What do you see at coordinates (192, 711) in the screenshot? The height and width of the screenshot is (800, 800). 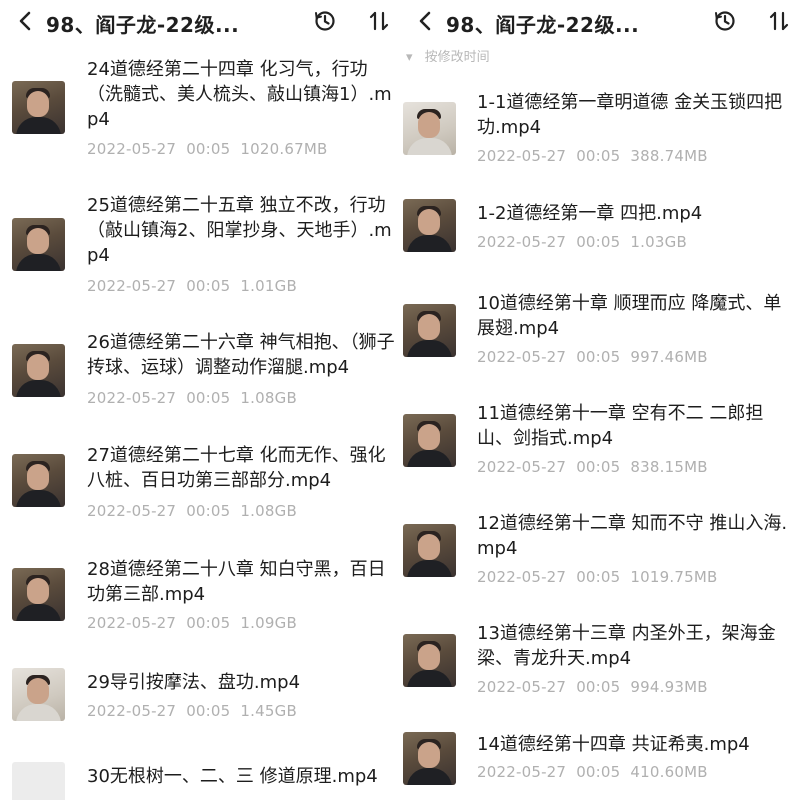 I see `file-meta: 2022-05-27 00:05 1.45GB` at bounding box center [192, 711].